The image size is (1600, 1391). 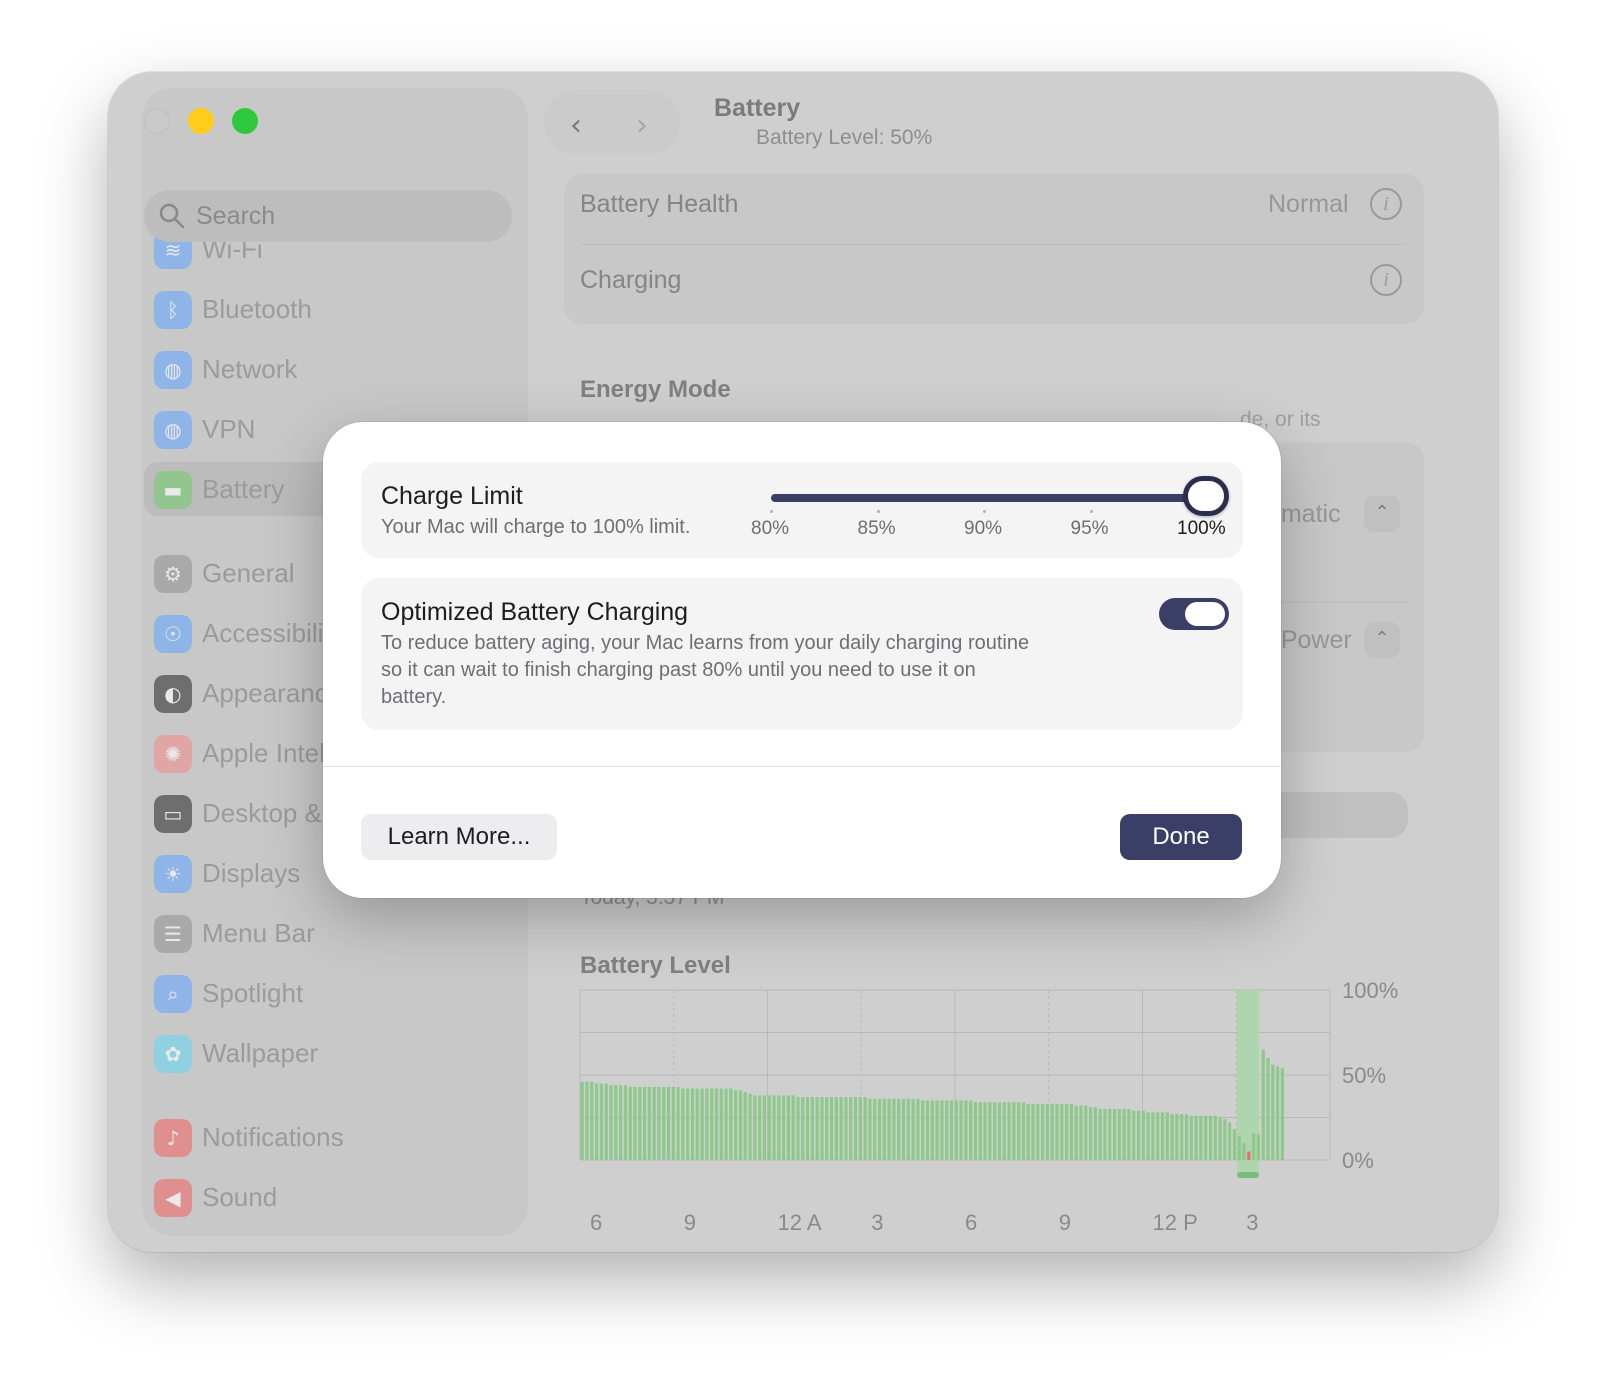 I want to click on charging-indicator, so click(x=1248, y=1175).